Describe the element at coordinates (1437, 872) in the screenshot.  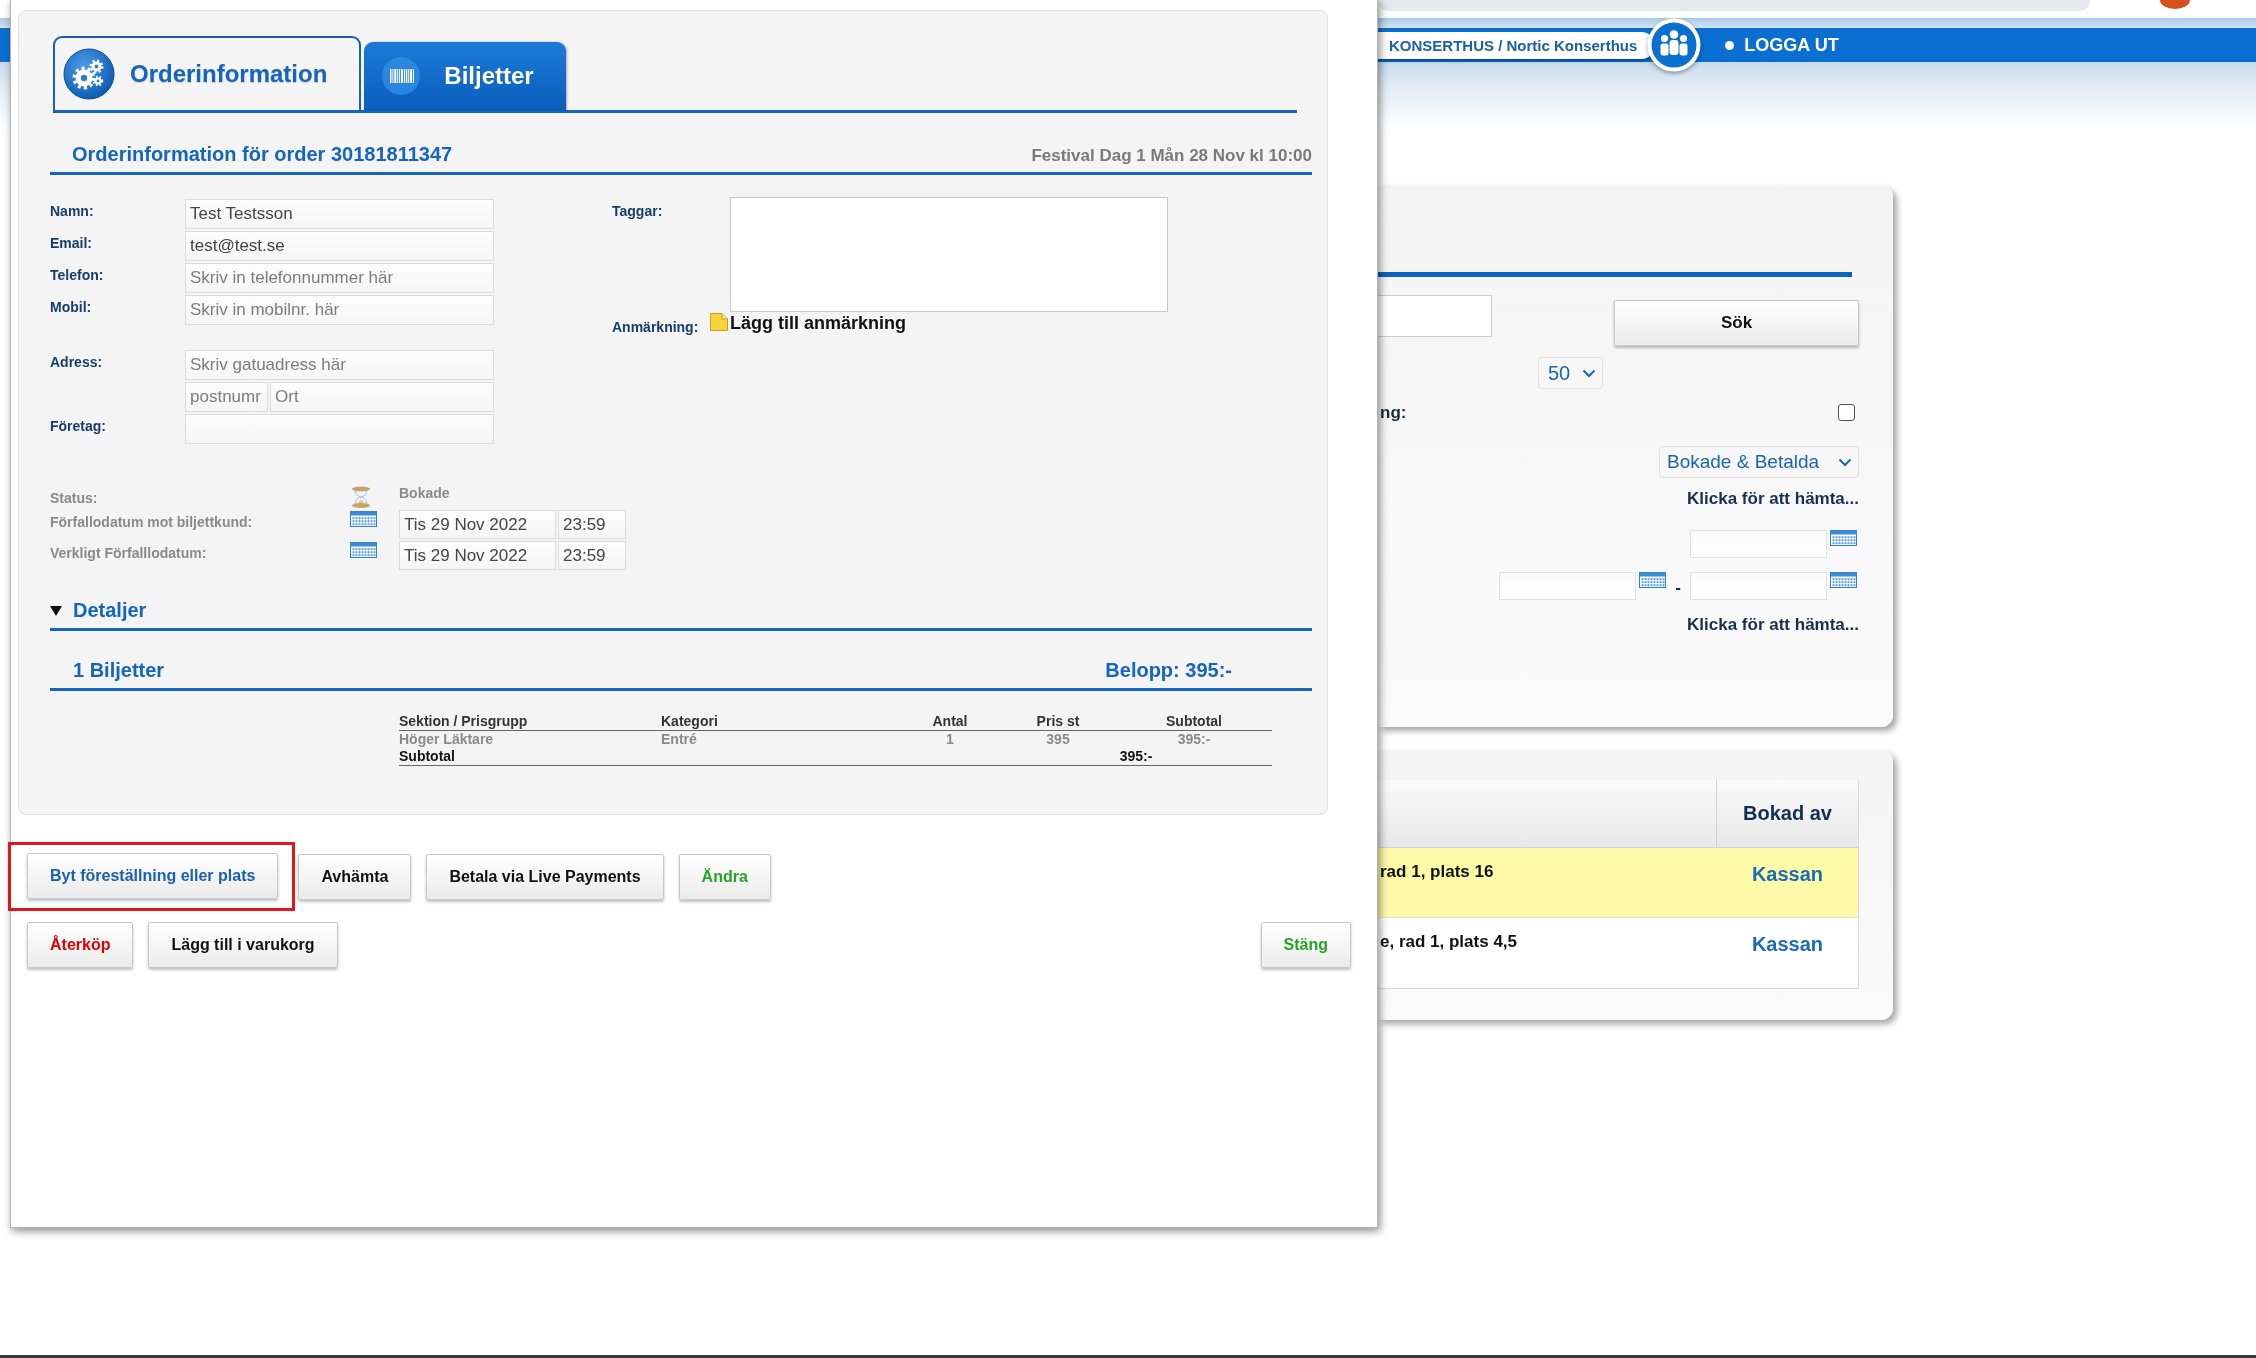
I see `table-cell-text: rad 1, plats 16` at that location.